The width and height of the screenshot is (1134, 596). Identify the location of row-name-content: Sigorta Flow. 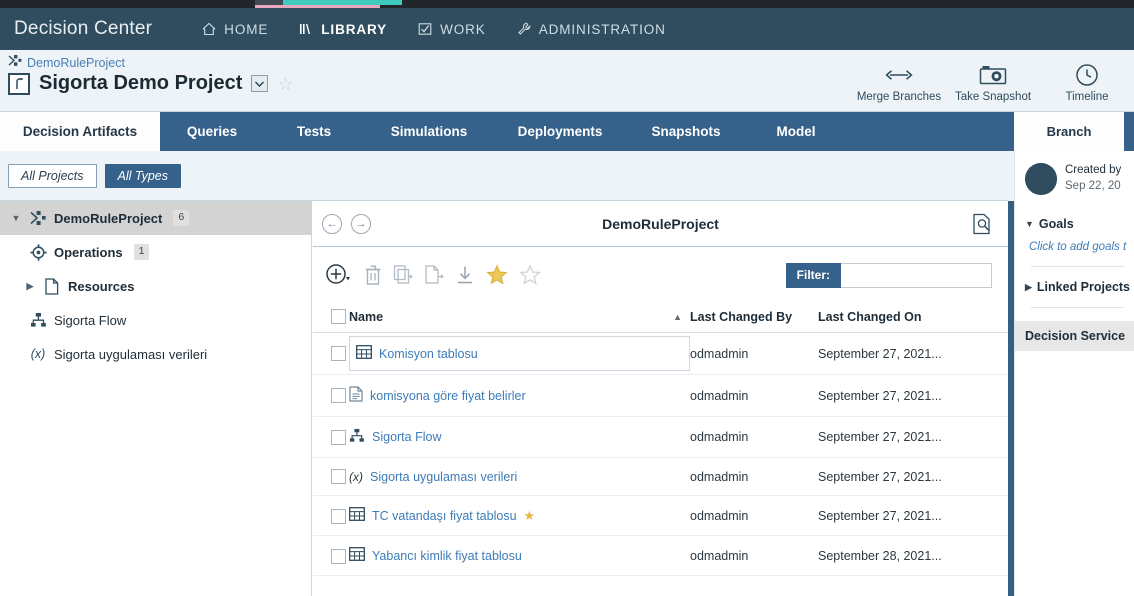
(519, 437).